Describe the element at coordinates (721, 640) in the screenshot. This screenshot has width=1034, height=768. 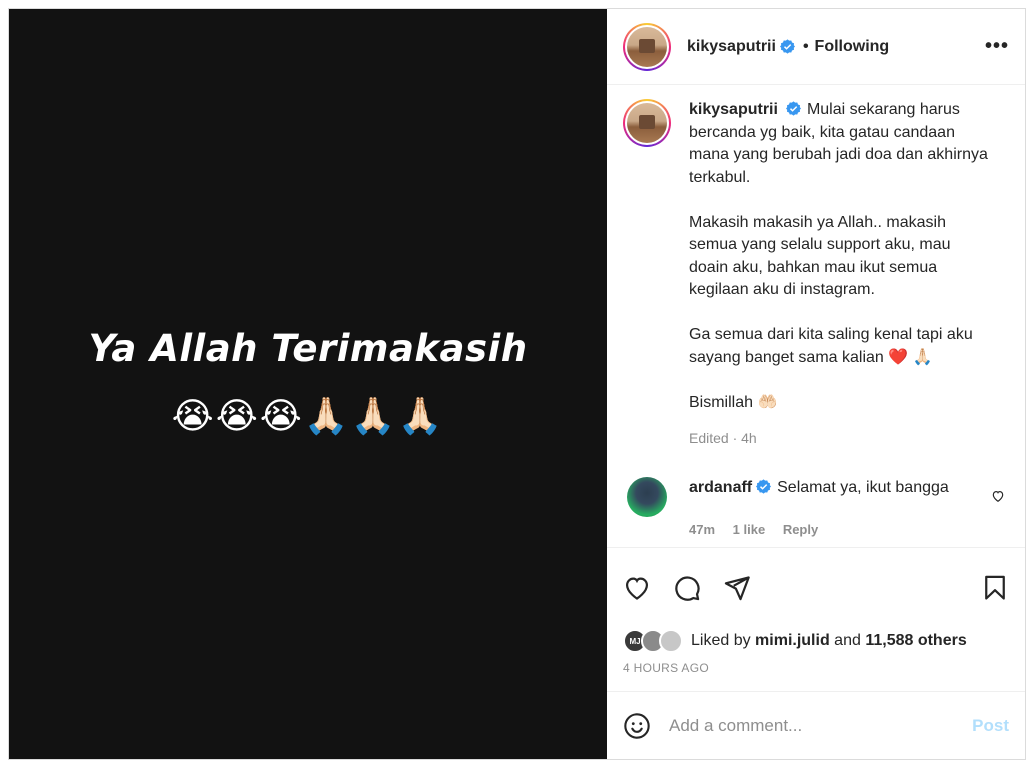
I see `likes-prefix: Liked by` at that location.